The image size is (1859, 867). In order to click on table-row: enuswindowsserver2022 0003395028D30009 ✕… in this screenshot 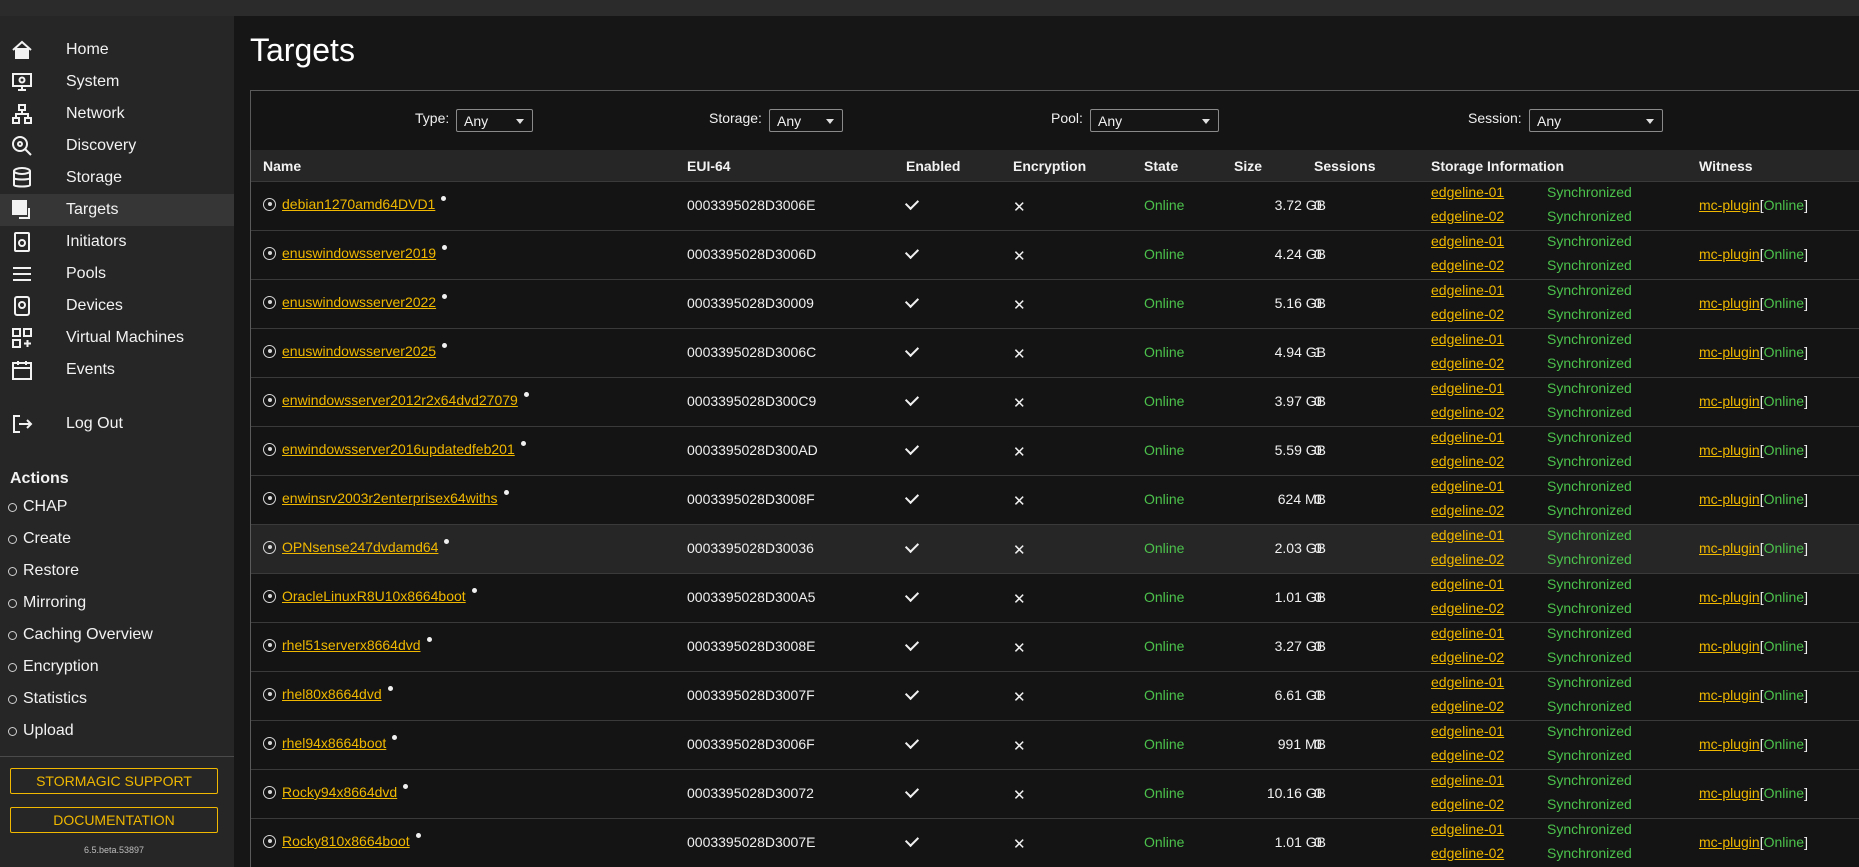, I will do `click(1055, 303)`.